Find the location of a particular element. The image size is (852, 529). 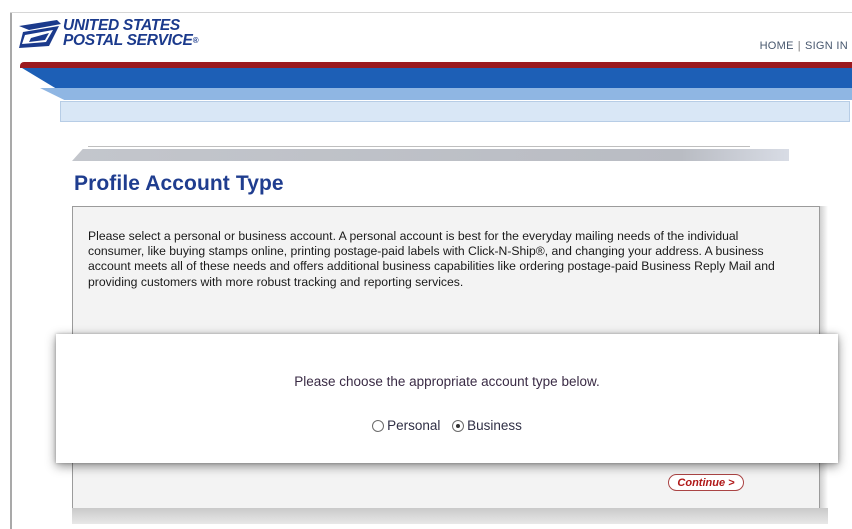

home-link: HOME is located at coordinates (777, 46).